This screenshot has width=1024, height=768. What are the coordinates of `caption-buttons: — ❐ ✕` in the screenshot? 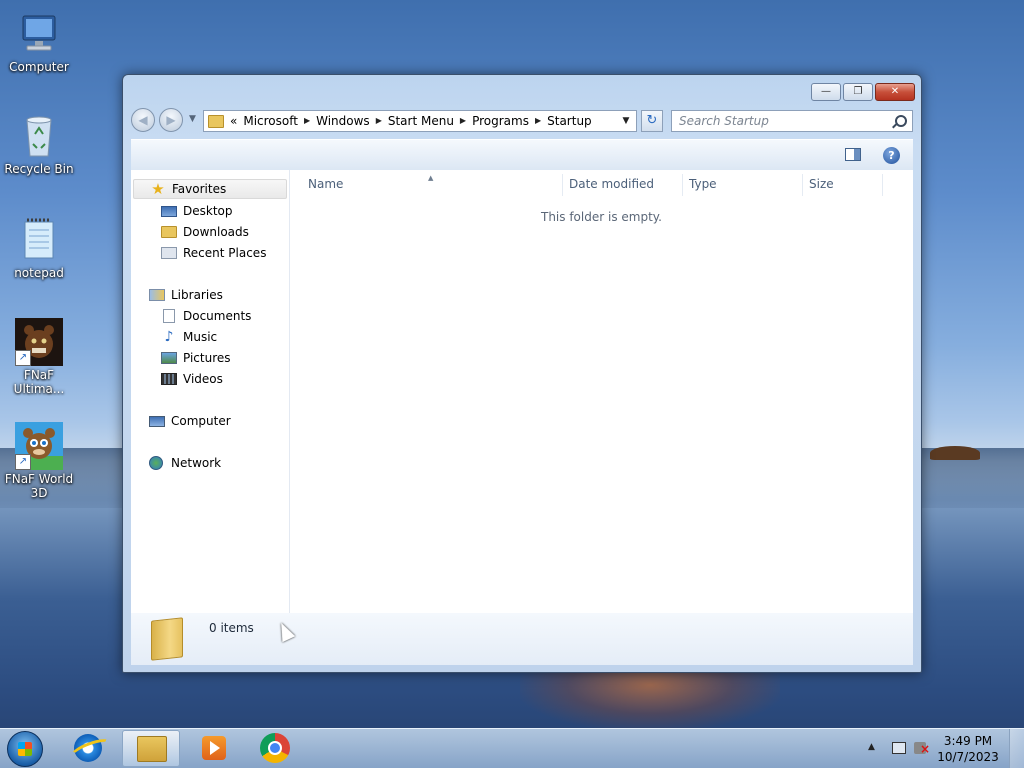 It's located at (862, 92).